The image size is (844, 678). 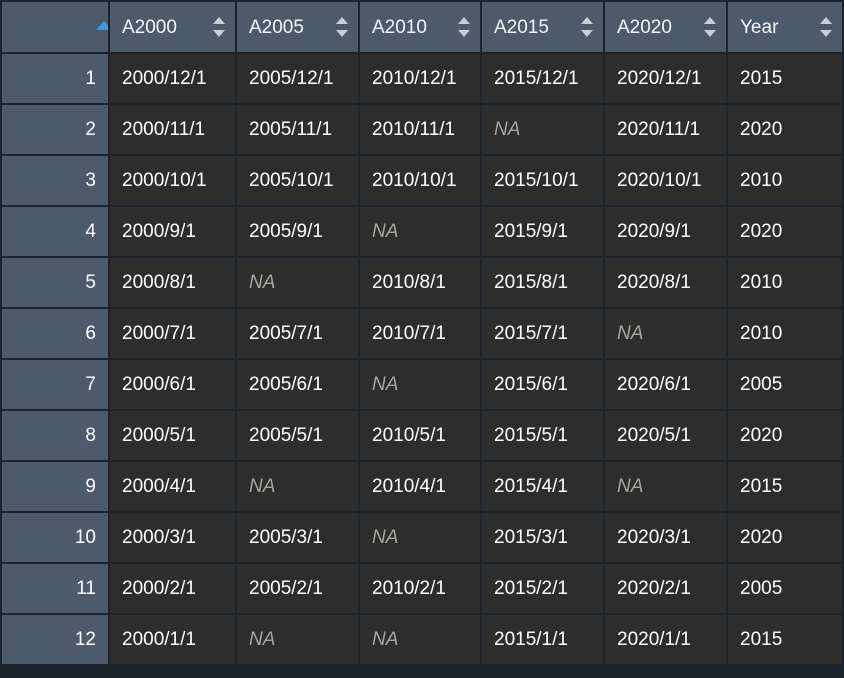 What do you see at coordinates (298, 385) in the screenshot?
I see `cell-a2005: 2005/6/1` at bounding box center [298, 385].